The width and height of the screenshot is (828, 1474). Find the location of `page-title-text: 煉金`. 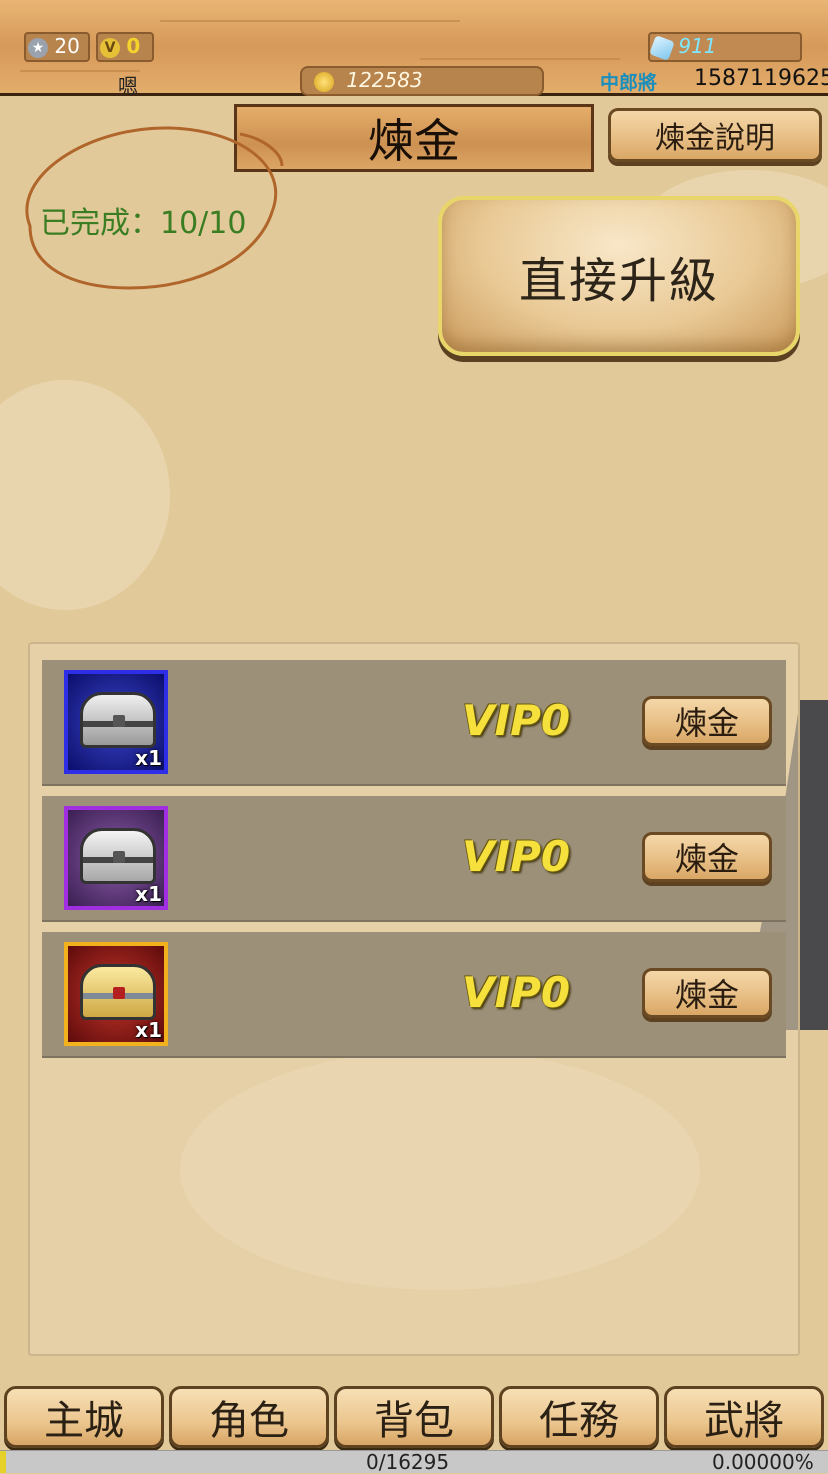

page-title-text: 煉金 is located at coordinates (414, 141).